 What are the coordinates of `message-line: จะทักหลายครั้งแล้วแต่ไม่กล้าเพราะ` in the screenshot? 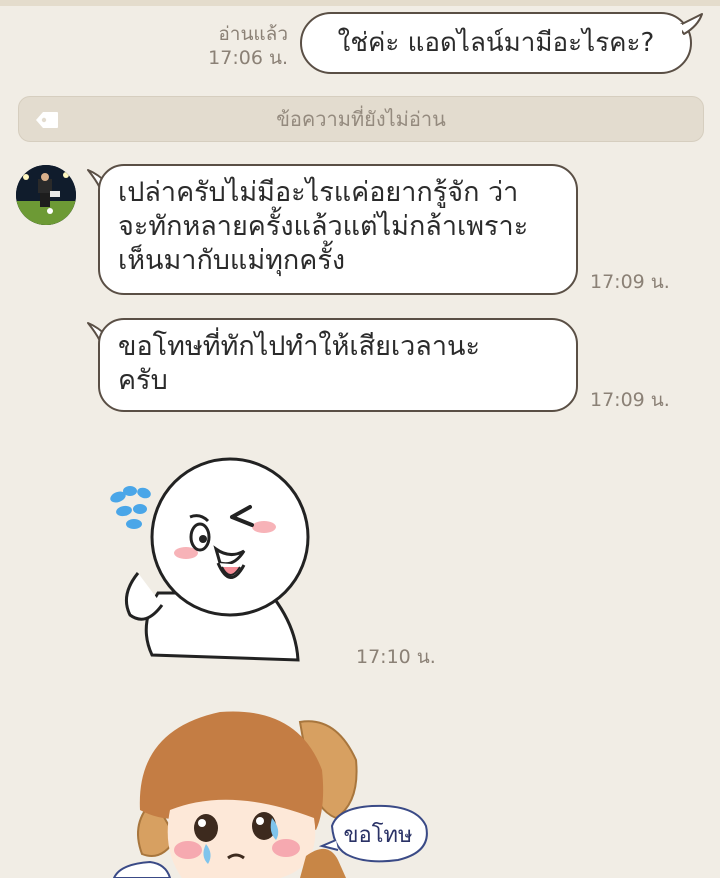 It's located at (323, 226).